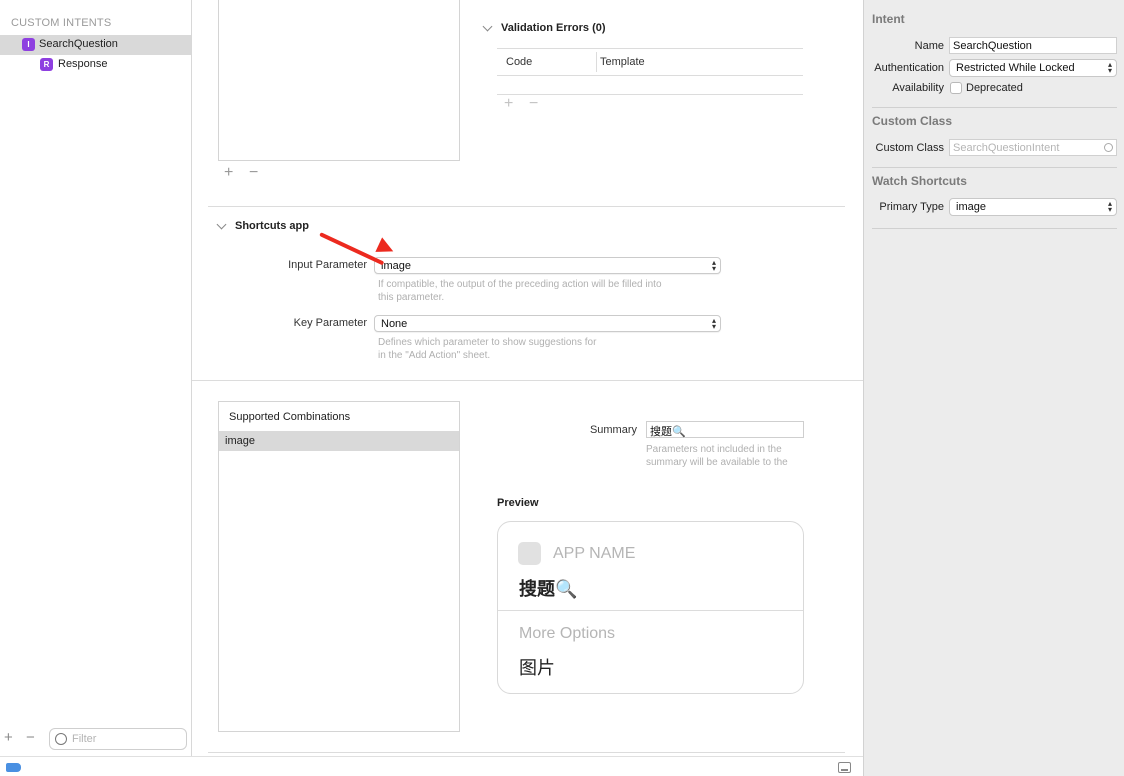 The image size is (1124, 776). Describe the element at coordinates (30, 737) in the screenshot. I see `remove-intent-button: −` at that location.